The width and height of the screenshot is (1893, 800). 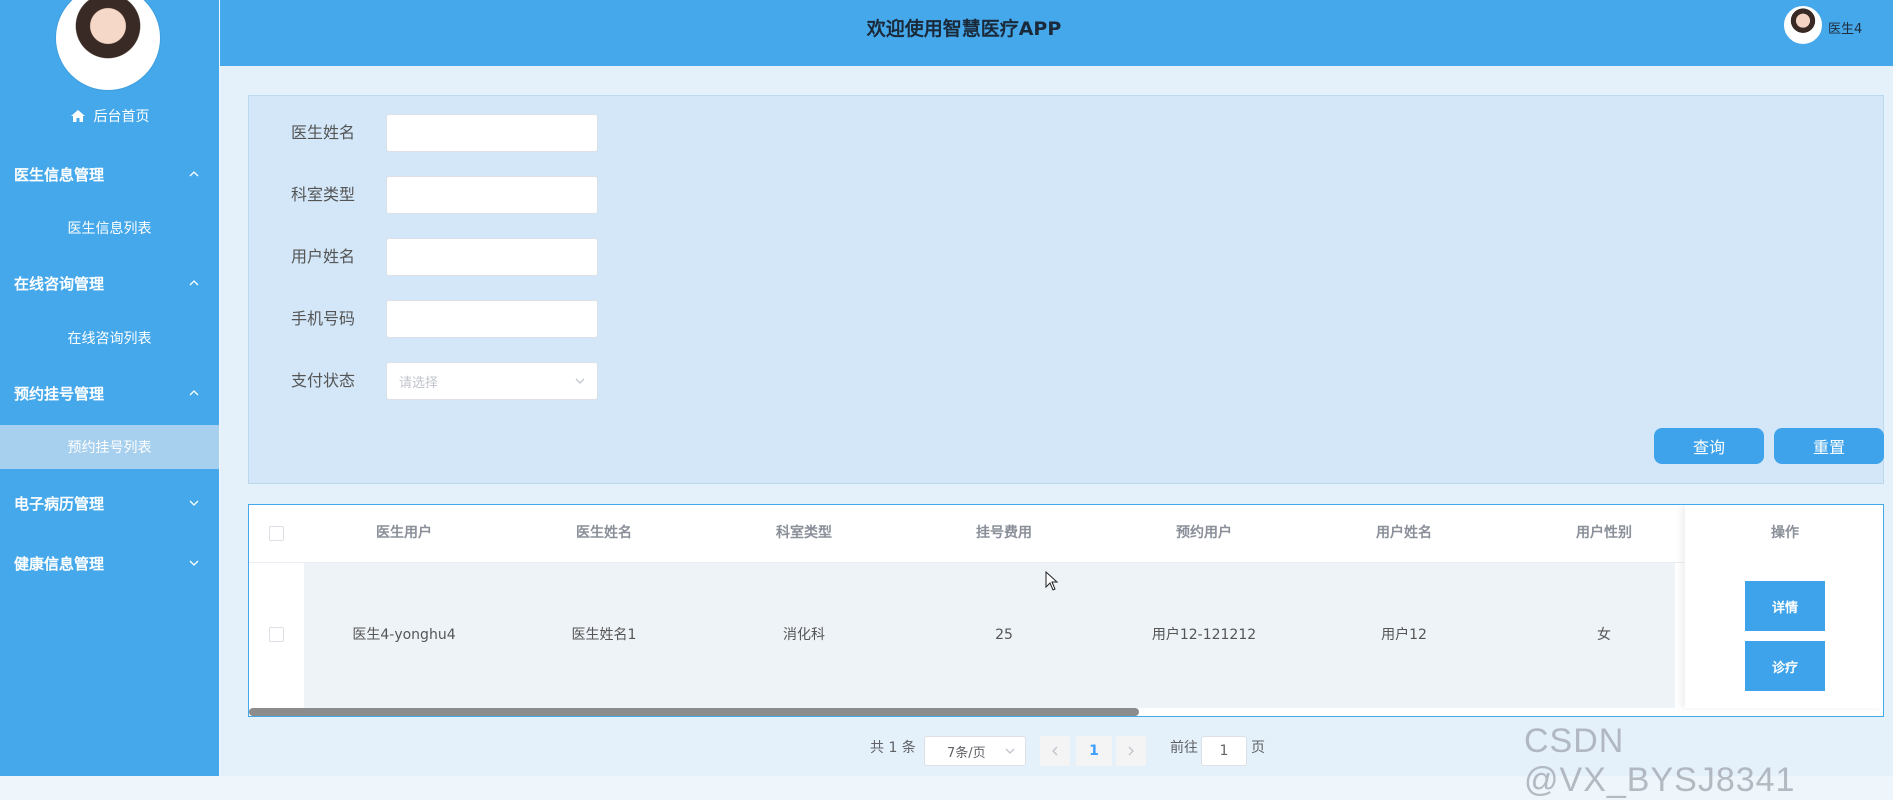 I want to click on pay-status-label: 支付状态, so click(x=323, y=380).